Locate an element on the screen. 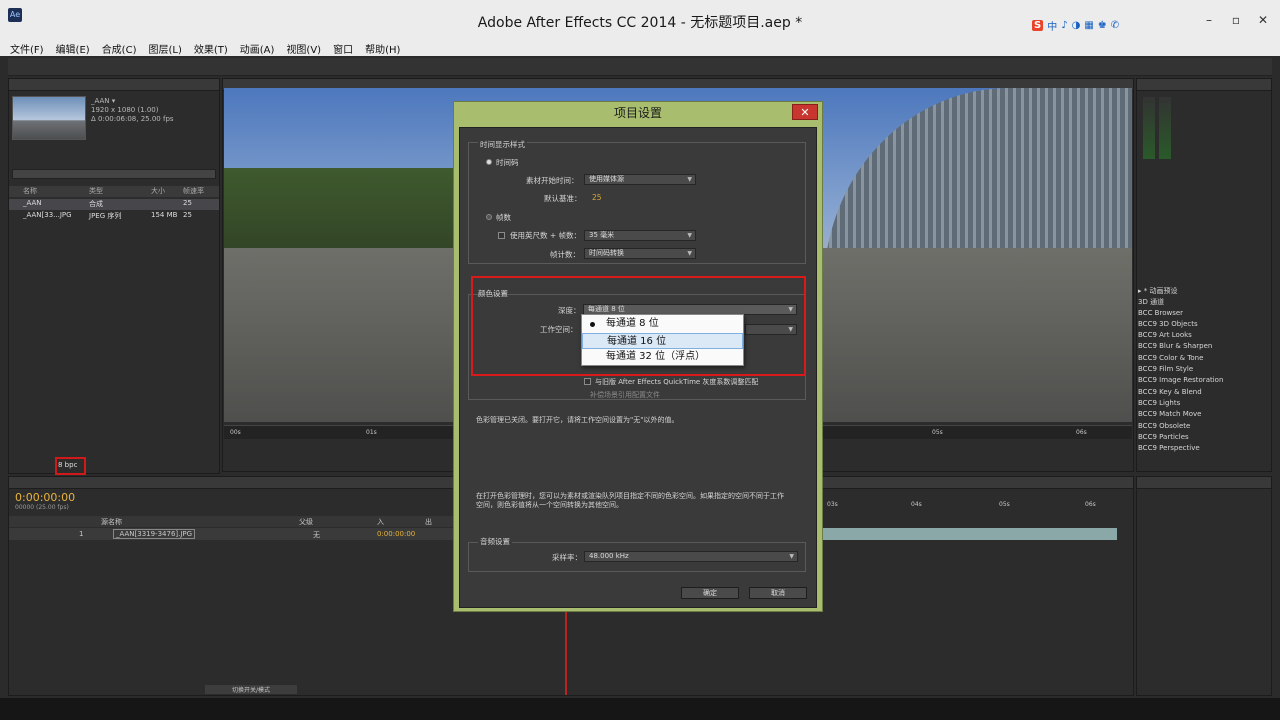  playhead is located at coordinates (566, 651).